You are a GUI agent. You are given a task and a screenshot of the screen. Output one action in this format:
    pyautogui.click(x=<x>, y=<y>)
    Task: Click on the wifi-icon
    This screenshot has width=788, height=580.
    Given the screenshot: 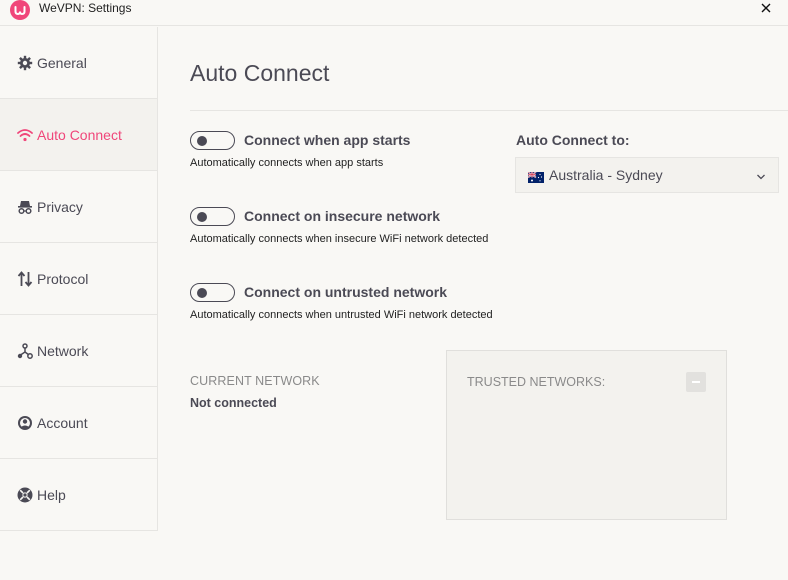 What is the action you would take?
    pyautogui.click(x=25, y=135)
    